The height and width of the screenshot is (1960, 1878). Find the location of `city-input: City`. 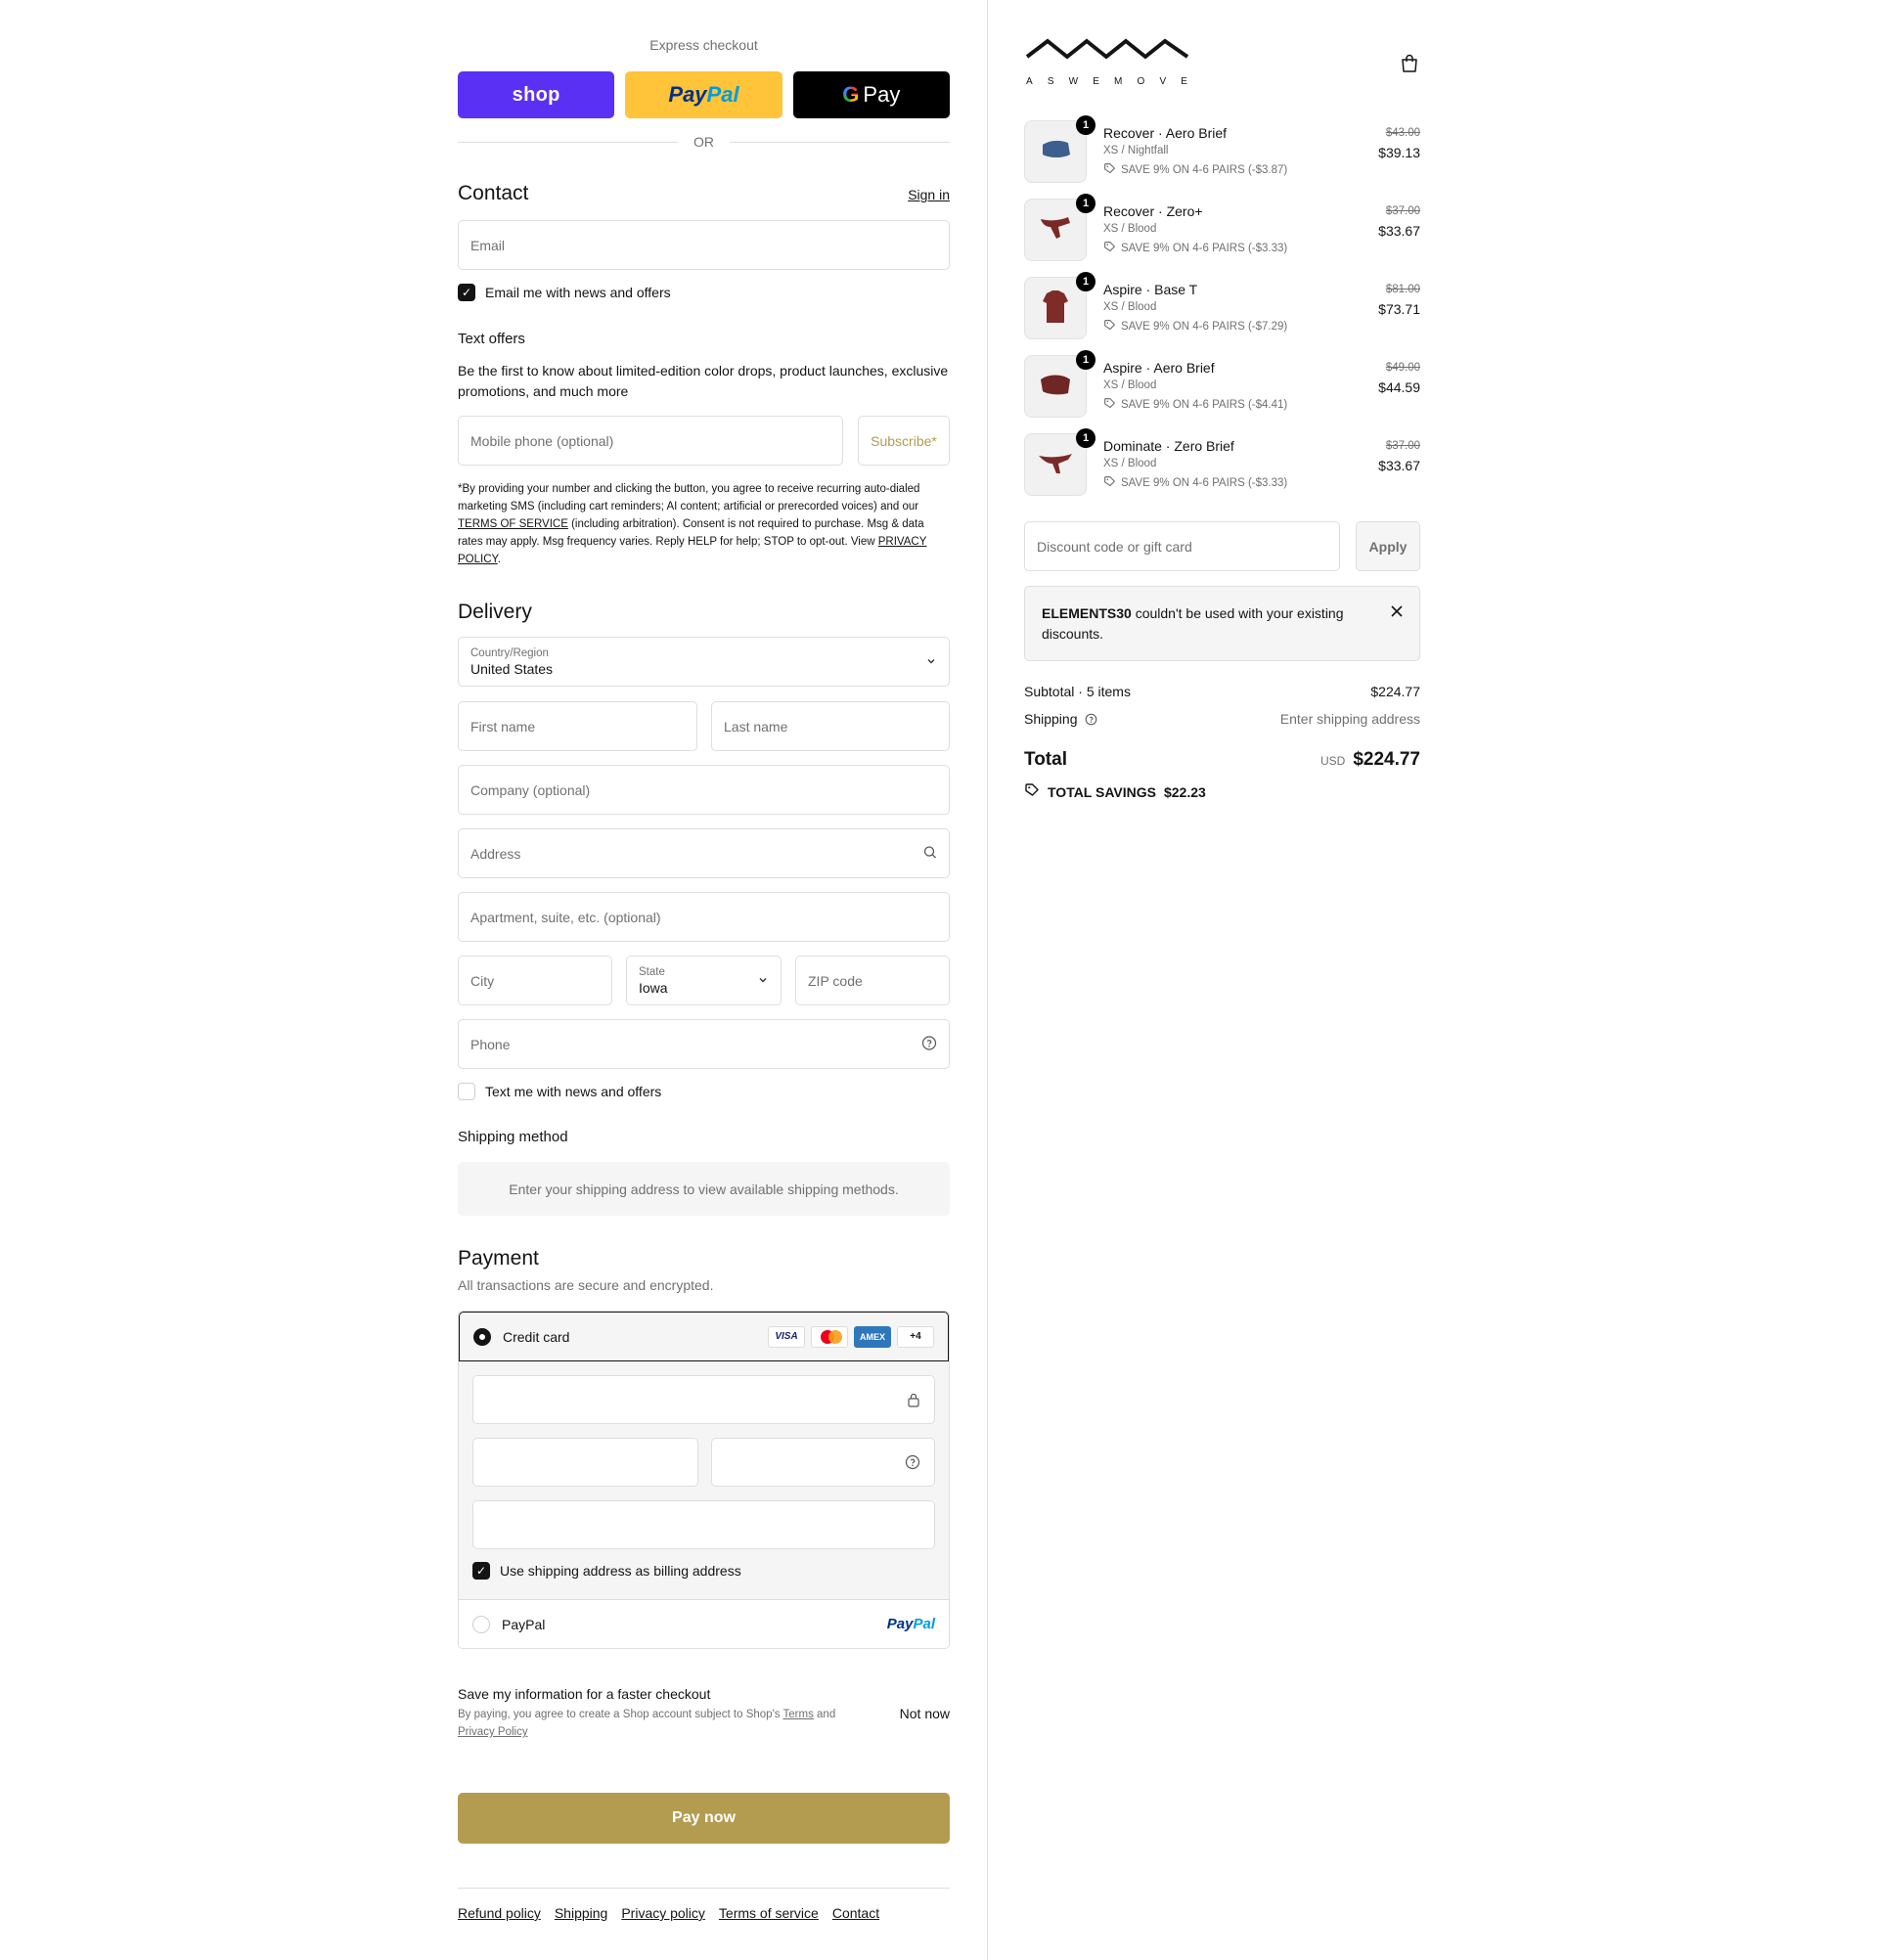

city-input: City is located at coordinates (535, 980).